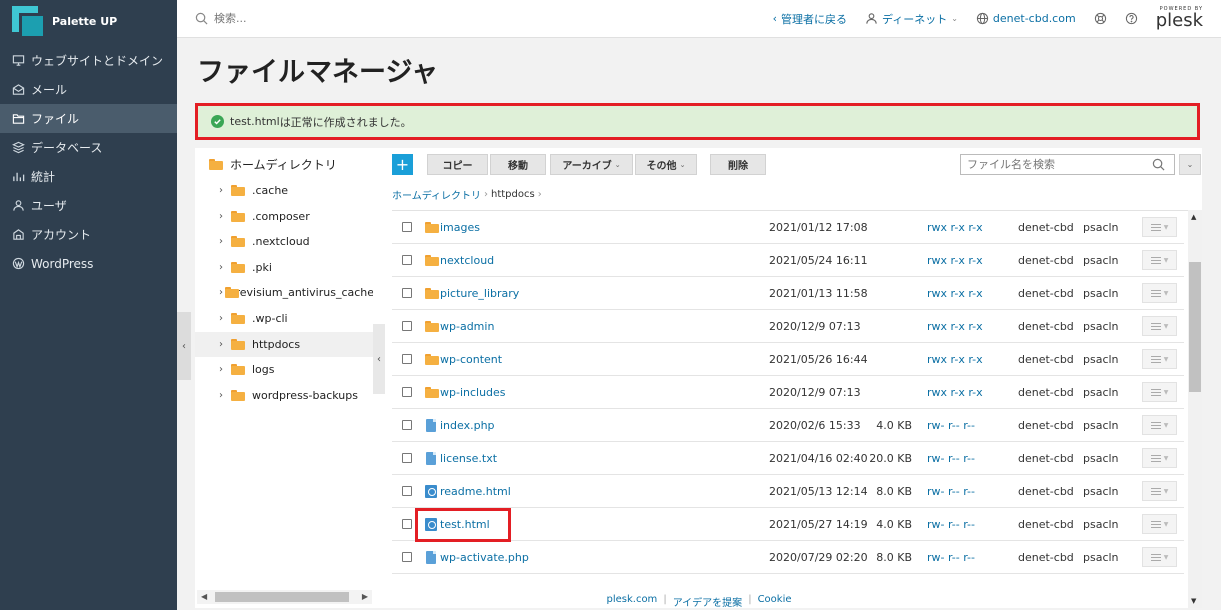 This screenshot has height=610, width=1221. Describe the element at coordinates (810, 19) in the screenshot. I see `back-to-admin-link: ‹ 管理者に戻る` at that location.